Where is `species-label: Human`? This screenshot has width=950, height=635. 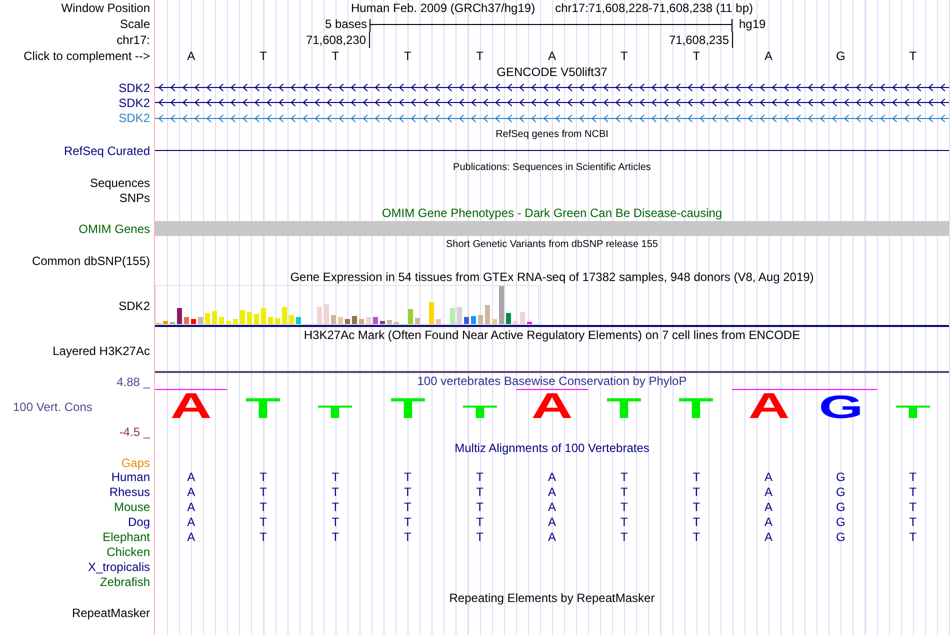
species-label: Human is located at coordinates (130, 477).